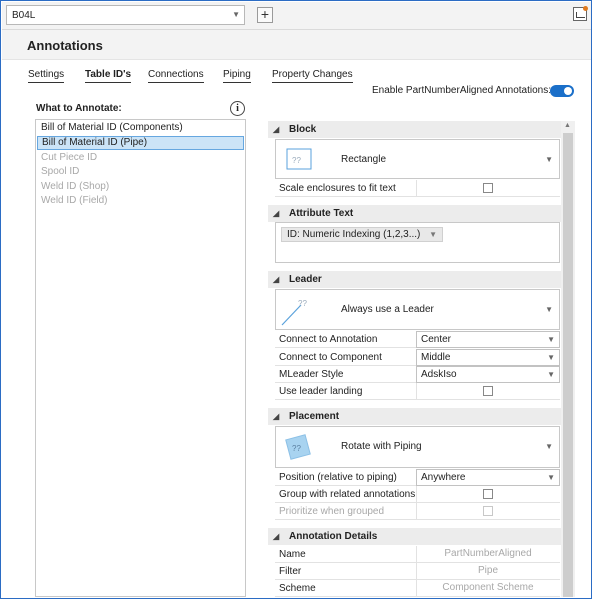  What do you see at coordinates (79, 108) in the screenshot?
I see `what-to-annotate-label: What to Annotate:` at bounding box center [79, 108].